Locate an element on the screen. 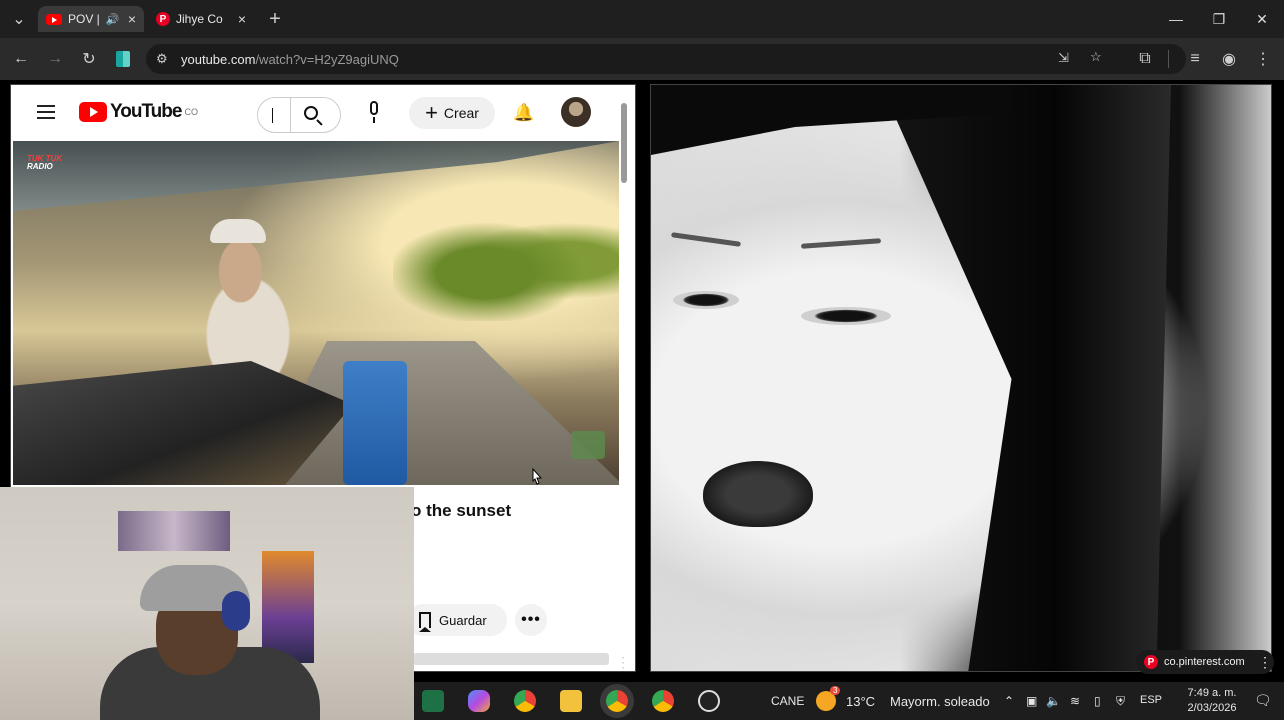  pinterest-source-badge: P co.pinterest.com is located at coordinates (1205, 662).